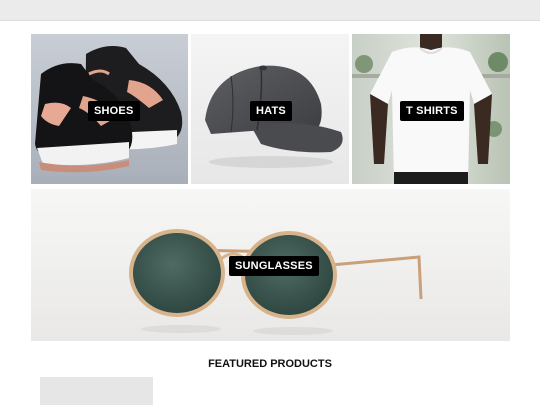 The width and height of the screenshot is (540, 405). Describe the element at coordinates (270, 364) in the screenshot. I see `featured-products-heading: FEATURED PRODUCTS` at that location.